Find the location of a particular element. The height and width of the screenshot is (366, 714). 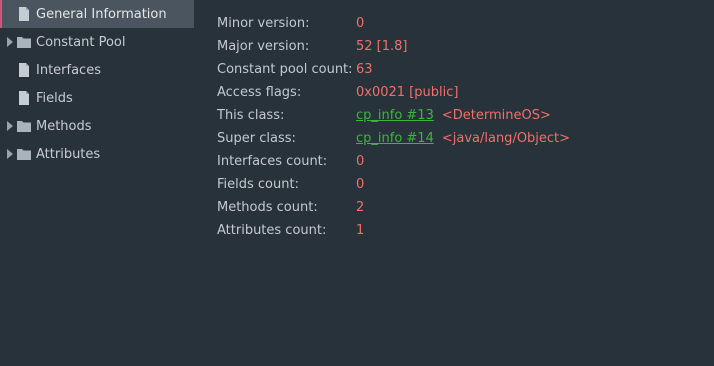

field-value: cp_info #14 <java/lang/Object> is located at coordinates (463, 138).